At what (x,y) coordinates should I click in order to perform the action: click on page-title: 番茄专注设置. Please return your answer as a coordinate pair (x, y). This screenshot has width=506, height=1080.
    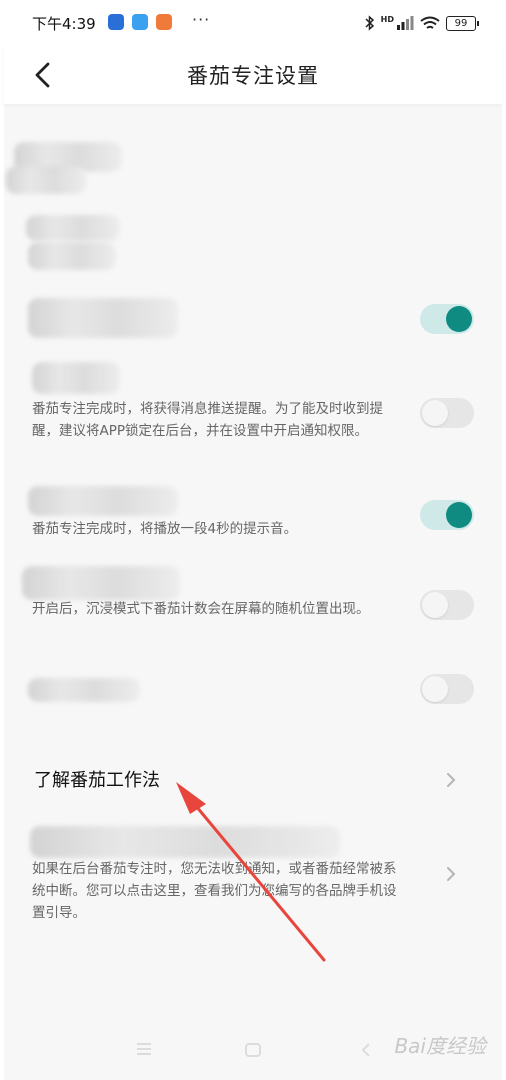
    Looking at the image, I should click on (253, 76).